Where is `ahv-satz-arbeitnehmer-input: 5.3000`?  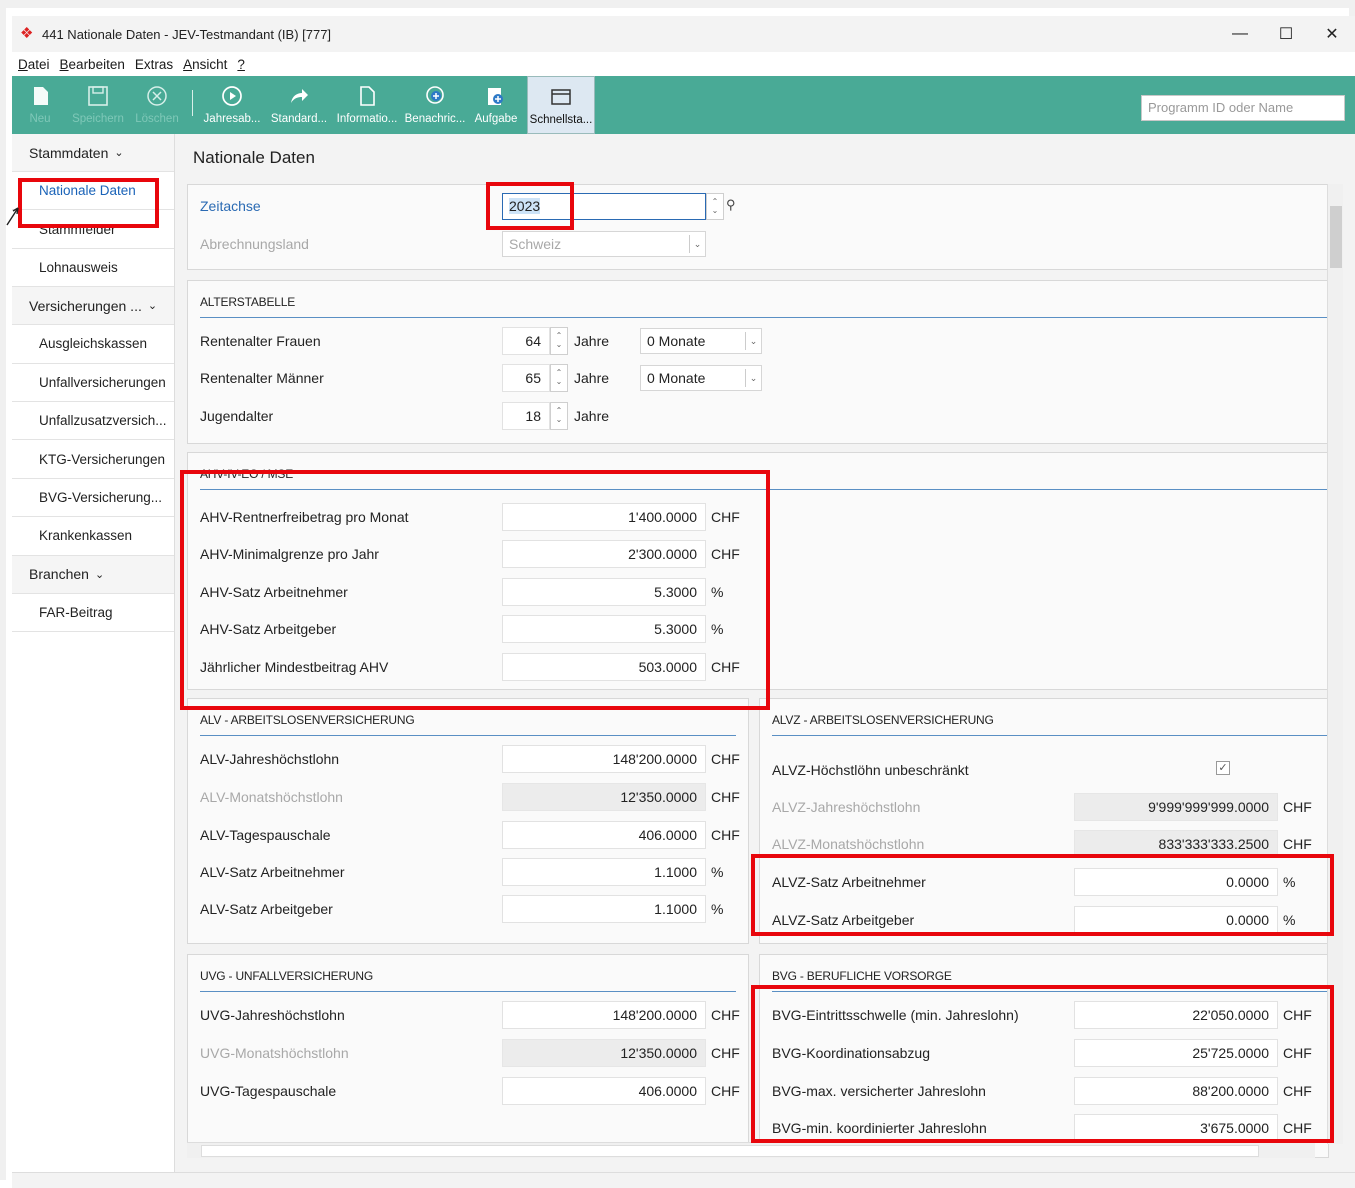
ahv-satz-arbeitnehmer-input: 5.3000 is located at coordinates (604, 592).